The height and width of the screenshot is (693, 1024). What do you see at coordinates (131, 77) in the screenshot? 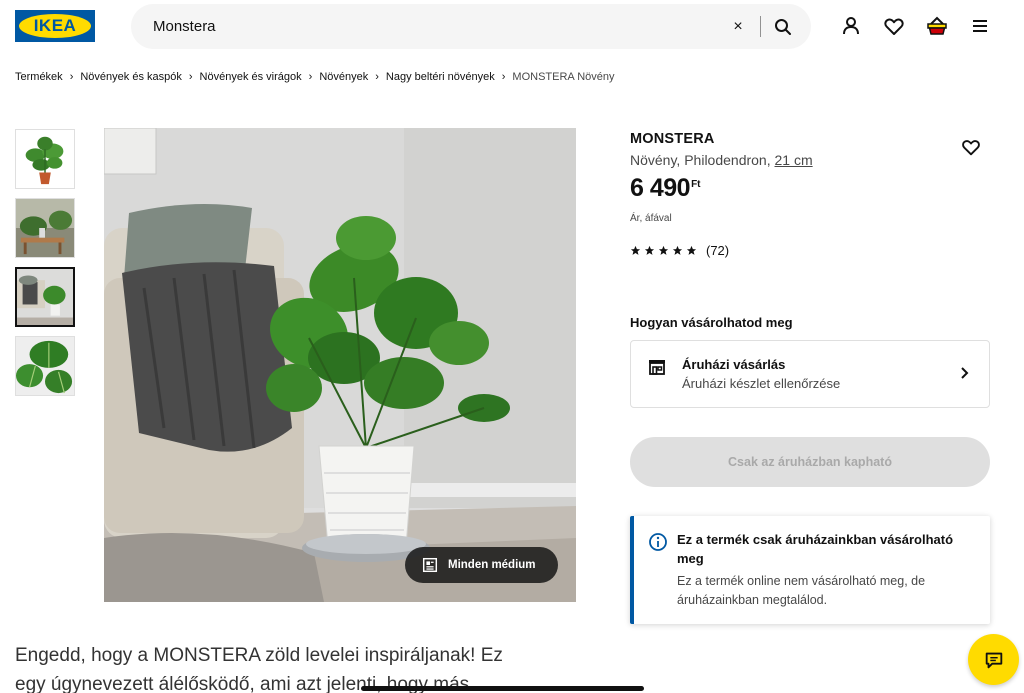
I see `breadcrumb-link: Növények és kaspók` at bounding box center [131, 77].